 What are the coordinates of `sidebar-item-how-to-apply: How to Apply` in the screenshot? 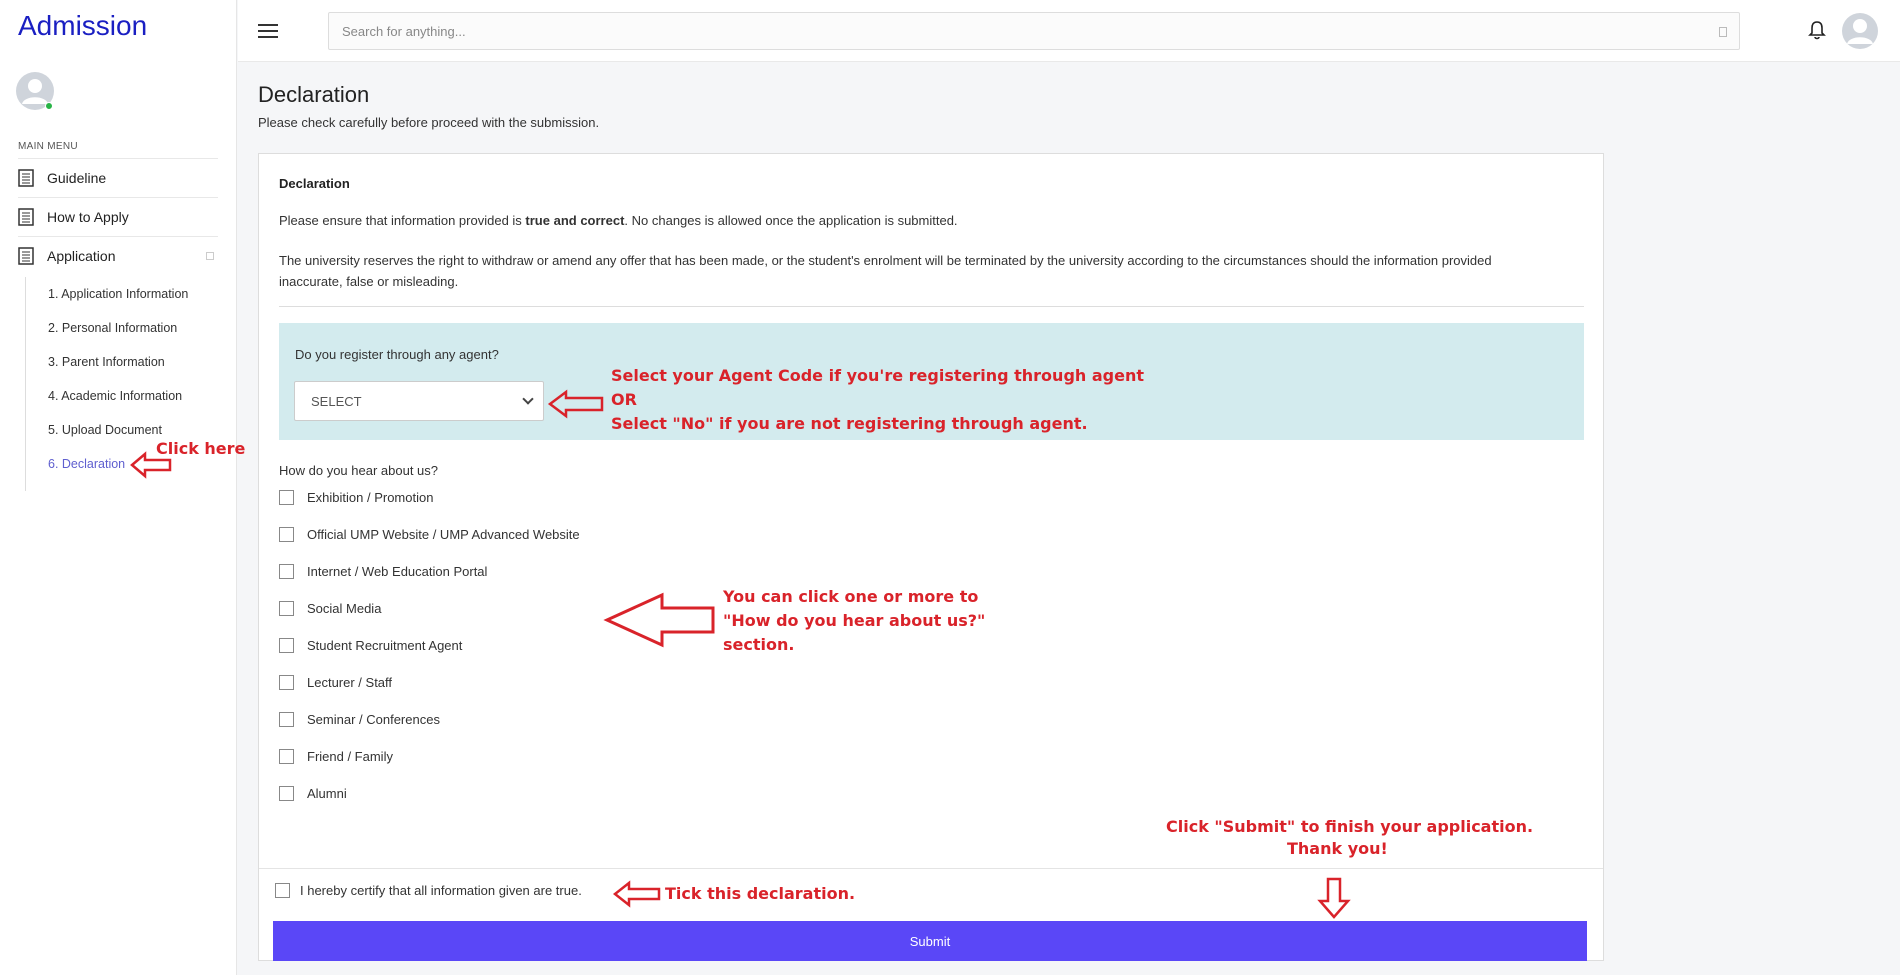 It's located at (118, 216).